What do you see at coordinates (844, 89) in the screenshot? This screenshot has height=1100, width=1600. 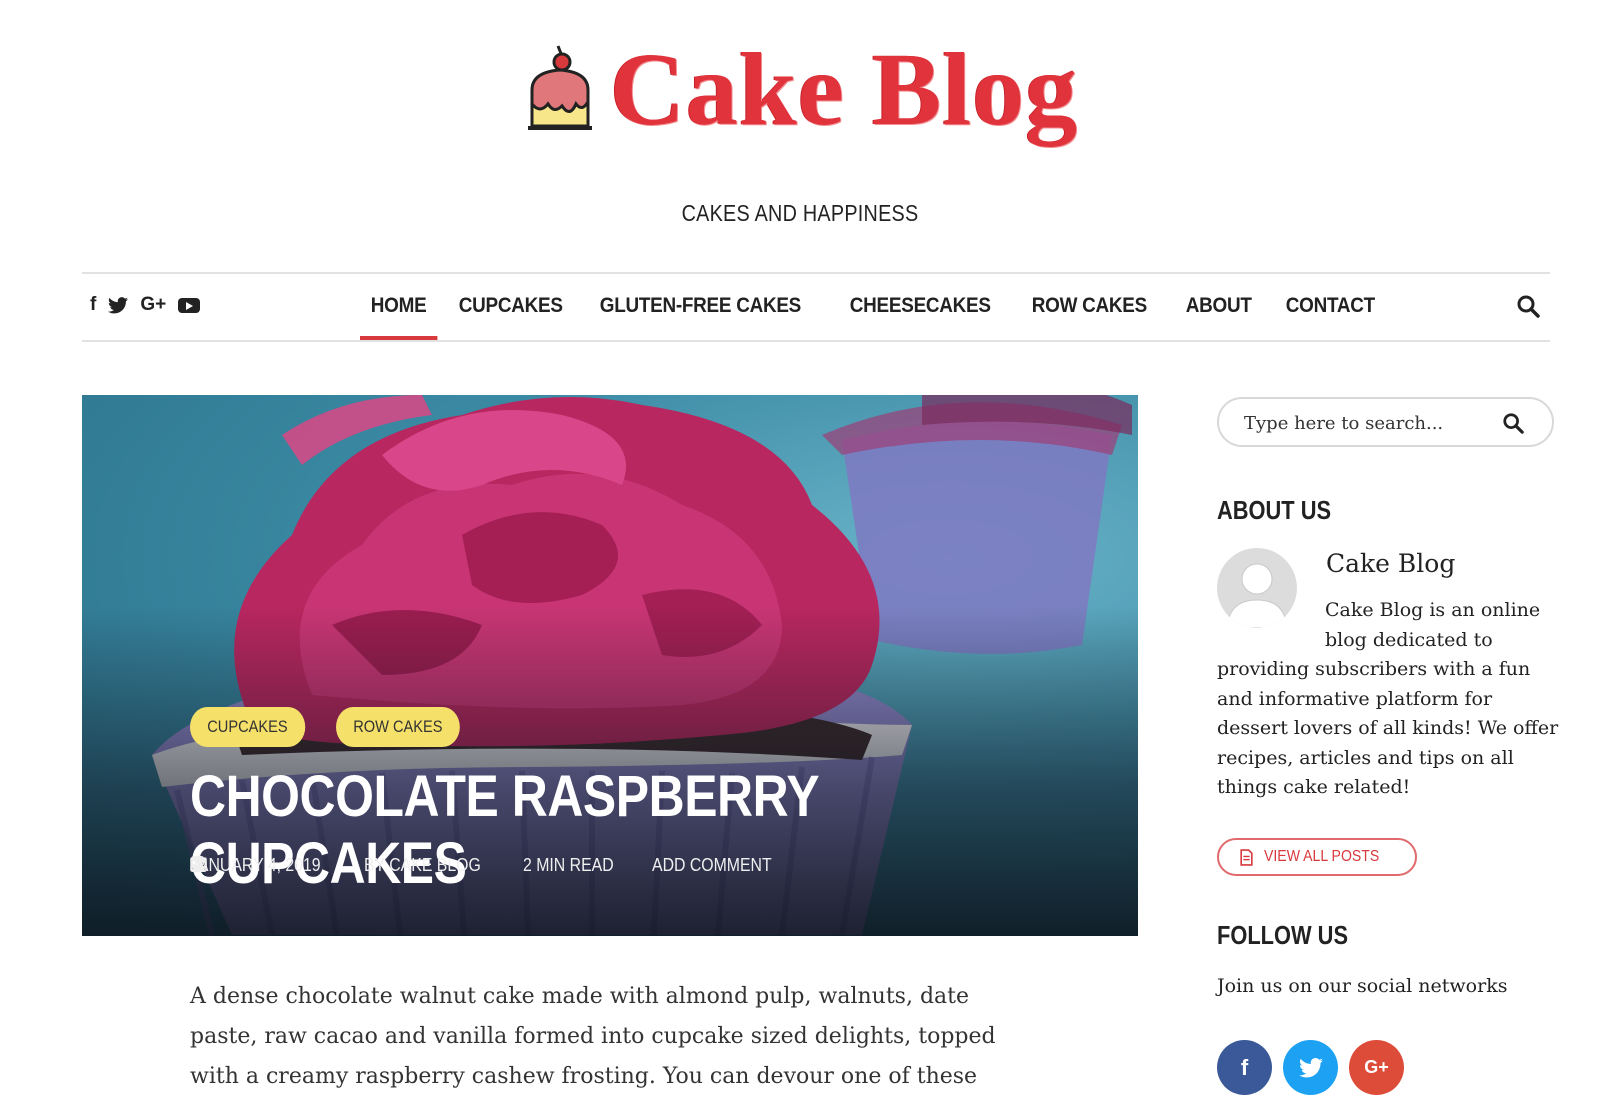 I see `site-title: Cake Blog` at bounding box center [844, 89].